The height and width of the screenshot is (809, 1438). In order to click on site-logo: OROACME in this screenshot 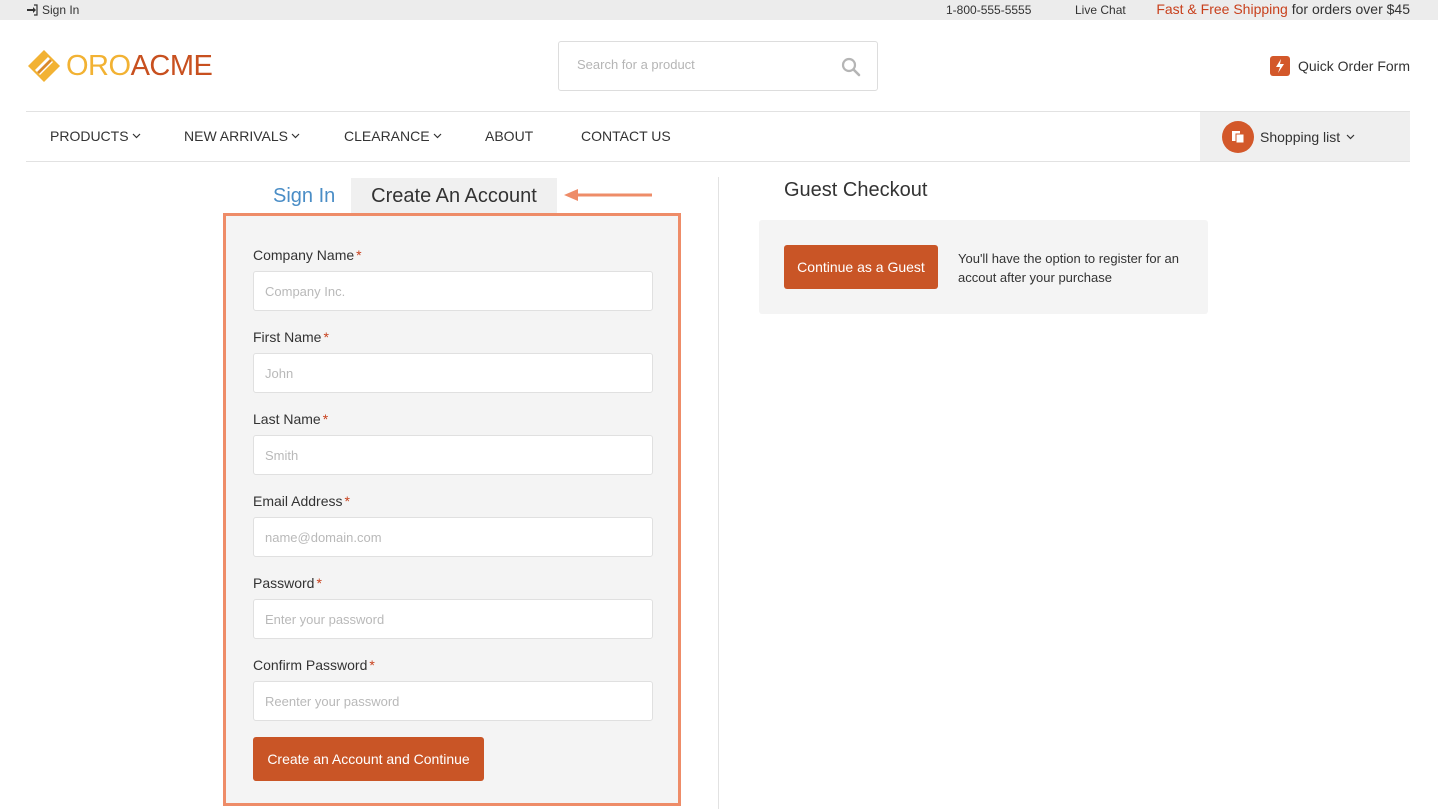, I will do `click(119, 66)`.